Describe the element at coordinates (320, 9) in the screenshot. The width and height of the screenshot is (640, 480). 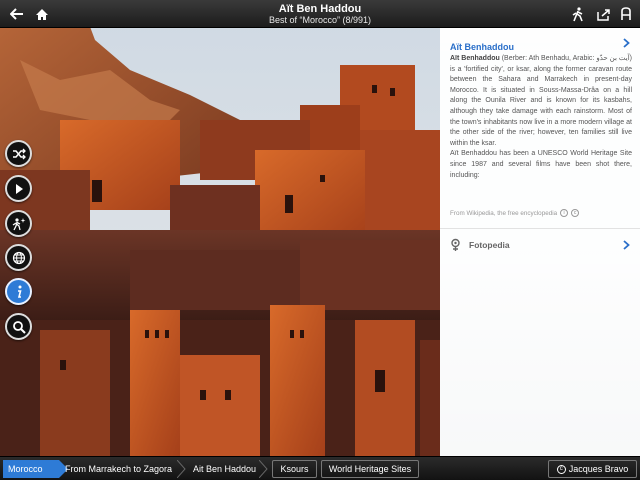
I see `page-title: Aït Ben Haddou` at that location.